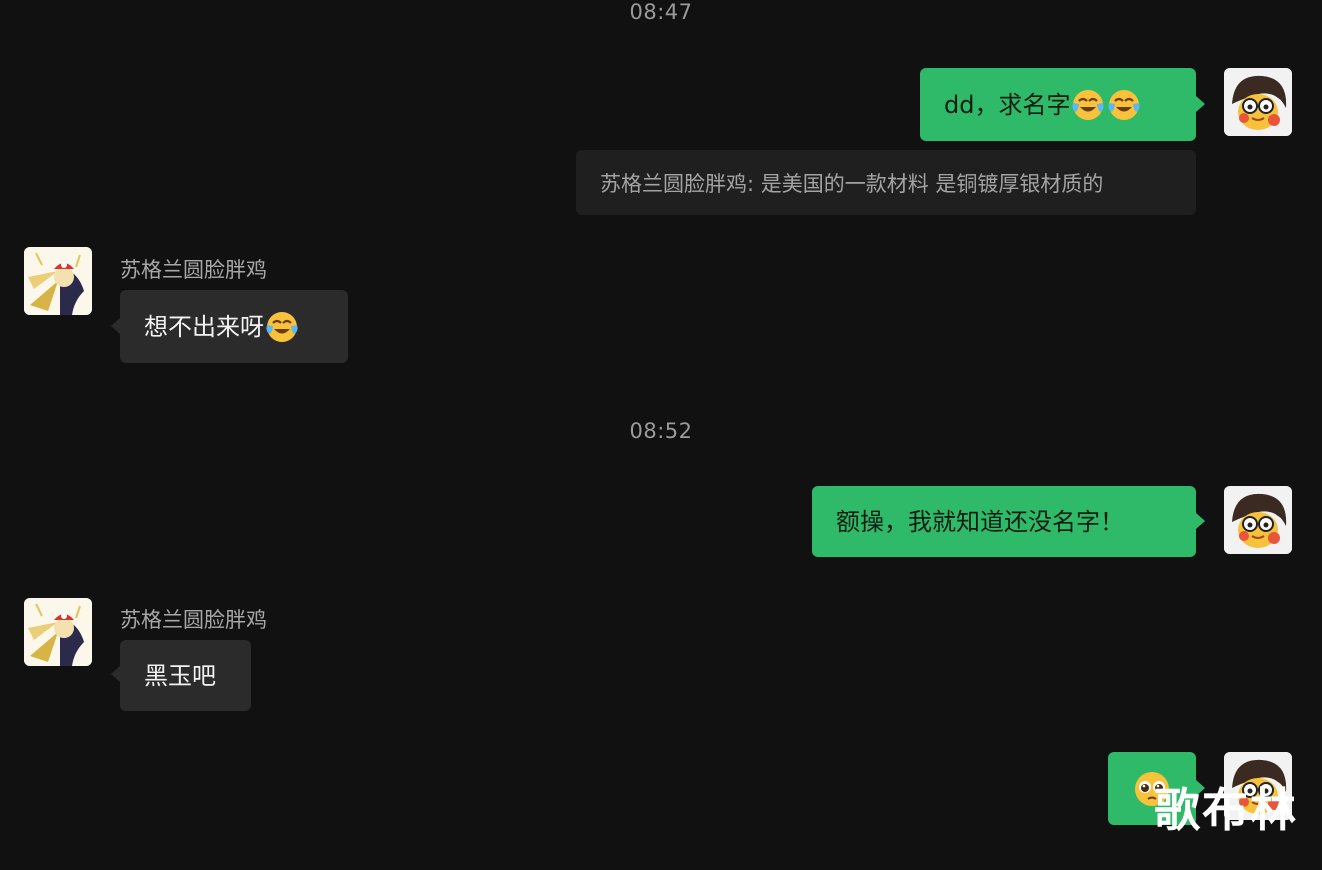 This screenshot has height=870, width=1322. Describe the element at coordinates (1007, 104) in the screenshot. I see `message-text: dd，求名字` at that location.